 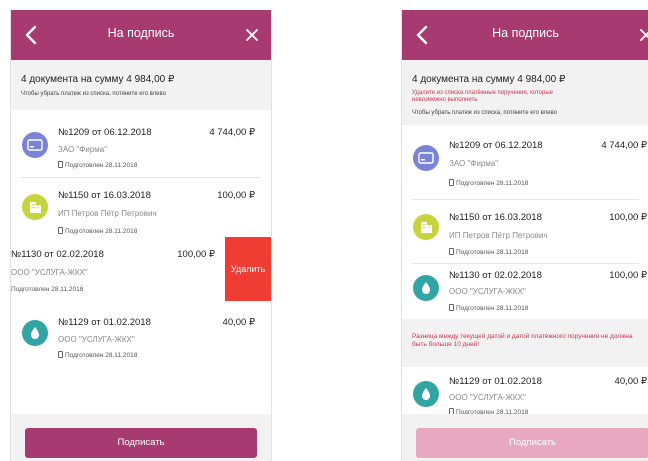 I want to click on sign-button: Подписать, so click(x=141, y=443).